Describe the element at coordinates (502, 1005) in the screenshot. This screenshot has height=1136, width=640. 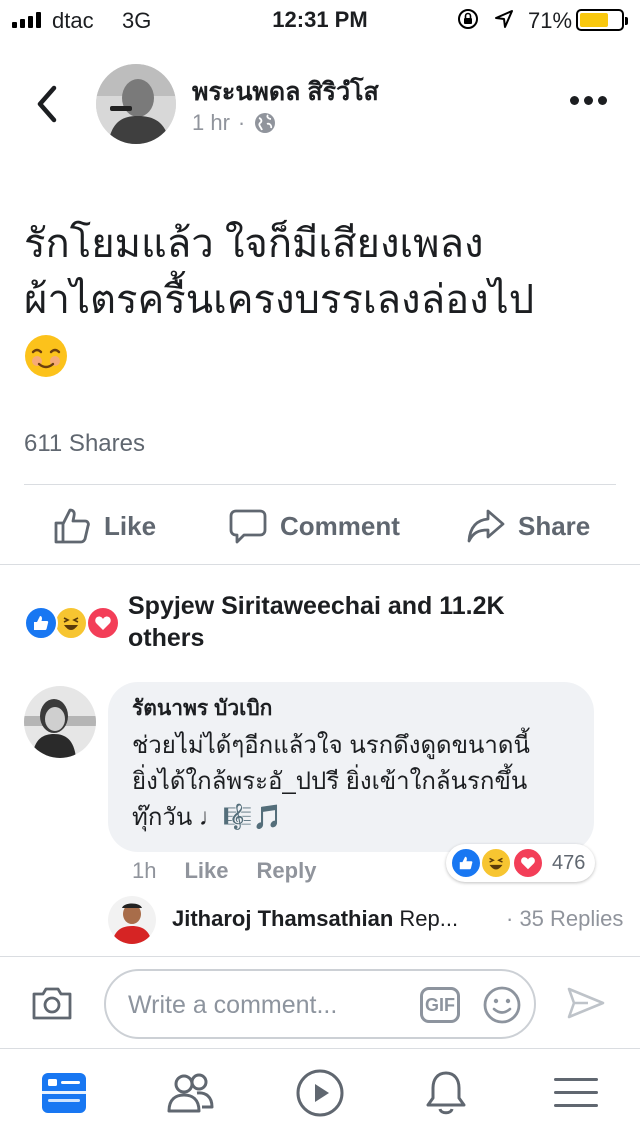
I see `sticker-smiley-icon` at that location.